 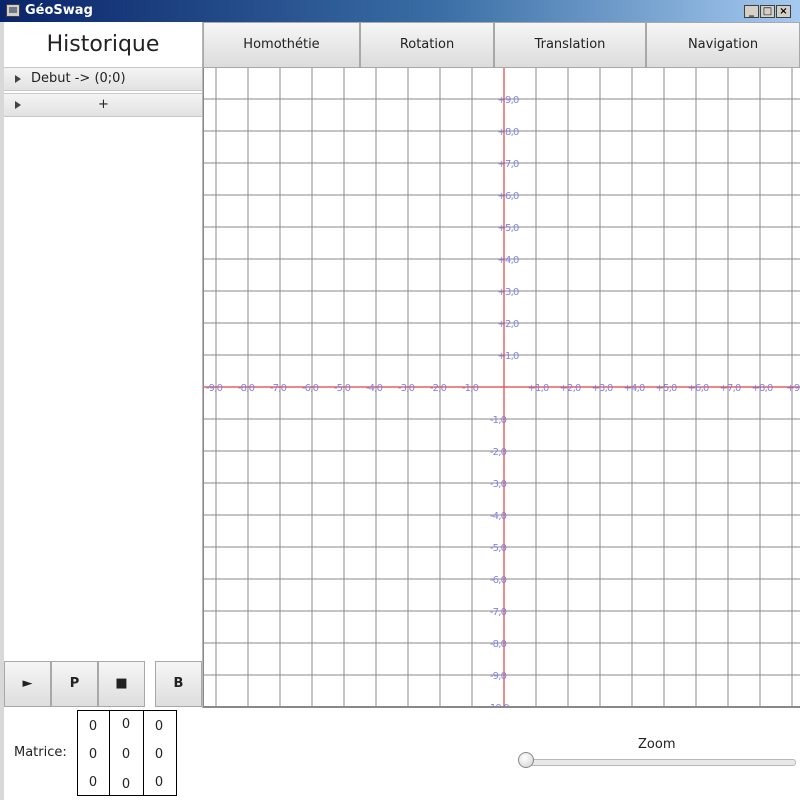 What do you see at coordinates (526, 760) in the screenshot?
I see `zoom-slider-thumb` at bounding box center [526, 760].